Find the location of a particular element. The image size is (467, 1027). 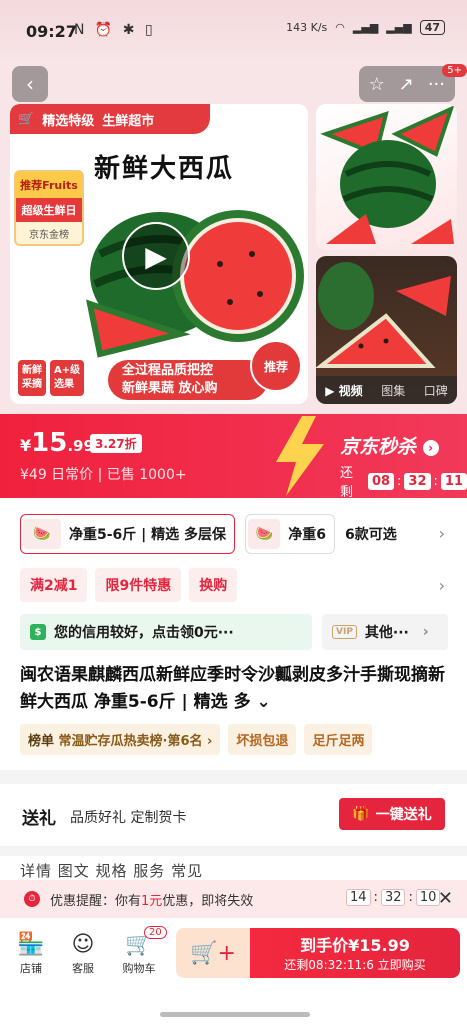

gift-title: 送礼 is located at coordinates (39, 819).